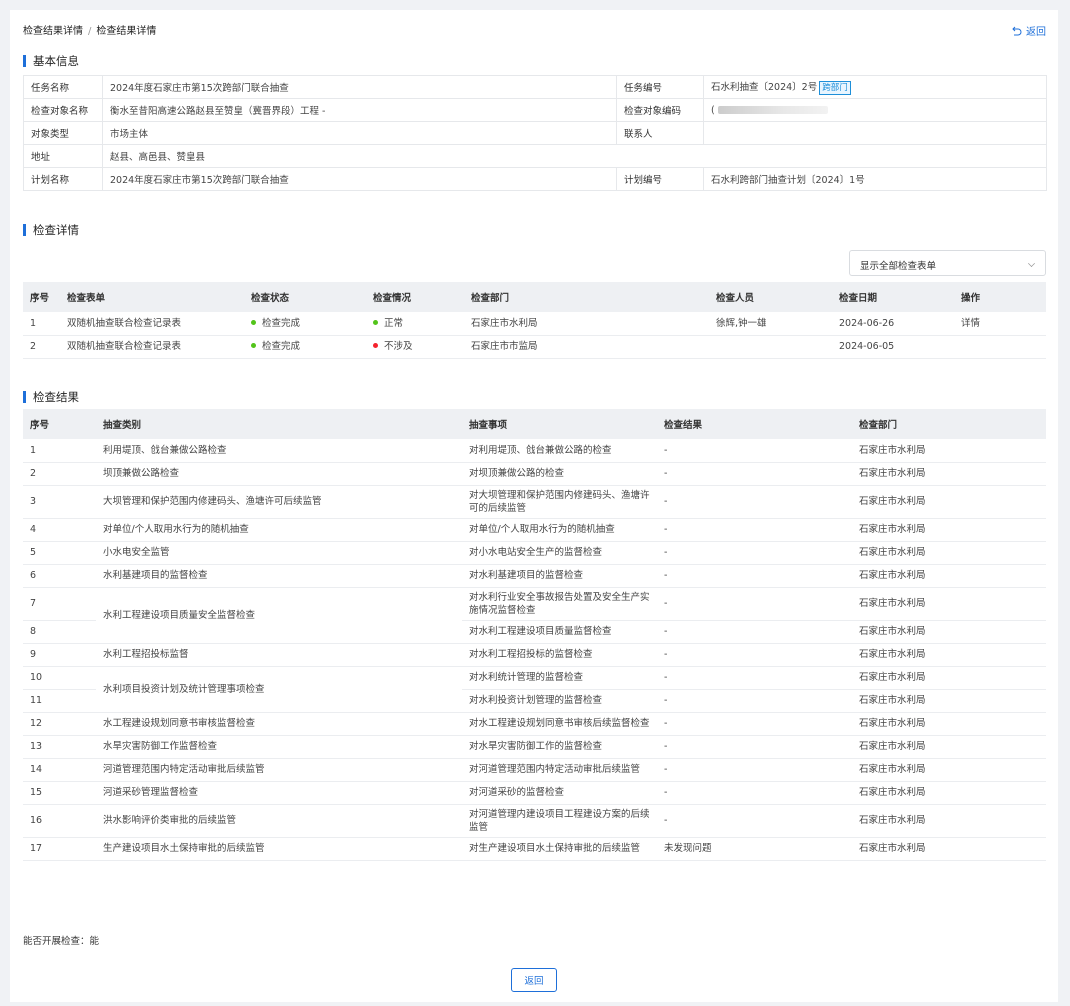 This screenshot has width=1070, height=1006. What do you see at coordinates (534, 980) in the screenshot?
I see `back-button: 返回` at bounding box center [534, 980].